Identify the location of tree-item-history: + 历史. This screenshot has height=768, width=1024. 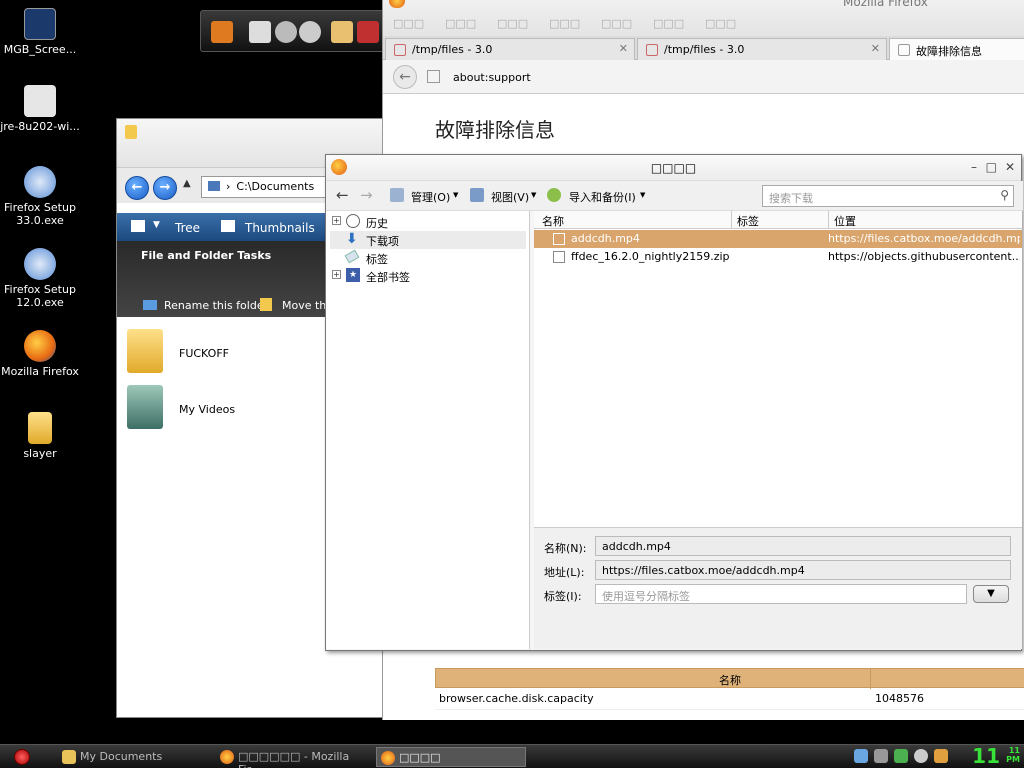
(428, 222).